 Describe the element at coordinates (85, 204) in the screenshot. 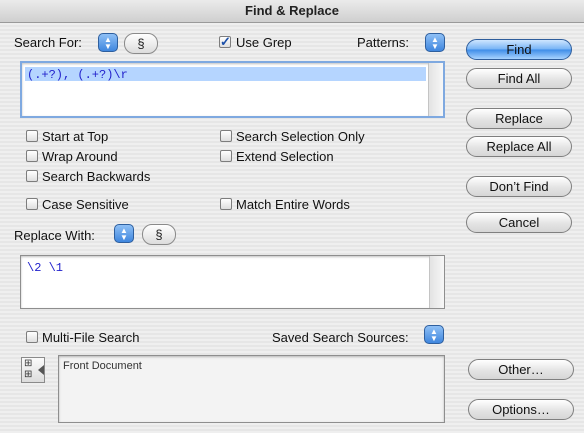

I see `case-sensitive-label: Case Sensitive` at that location.